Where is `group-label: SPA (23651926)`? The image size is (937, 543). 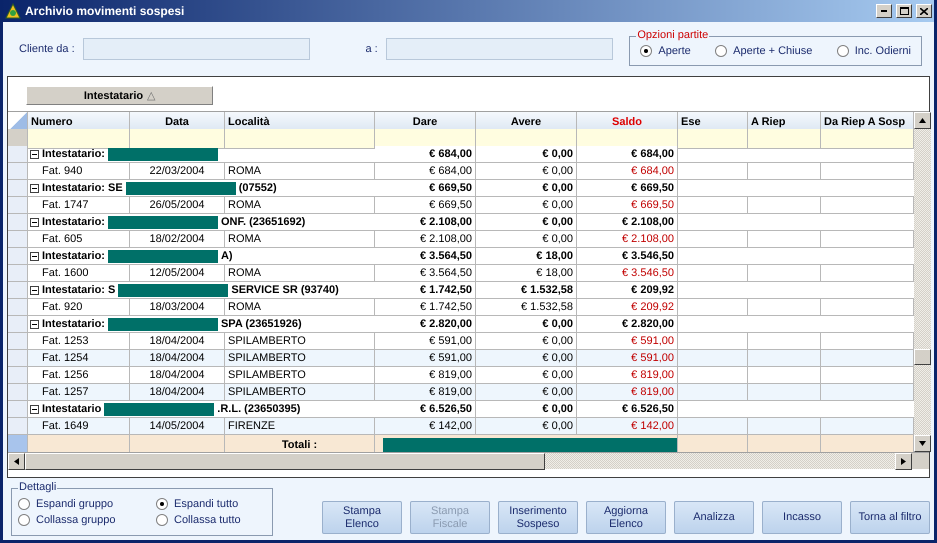 group-label: SPA (23651926) is located at coordinates (261, 324).